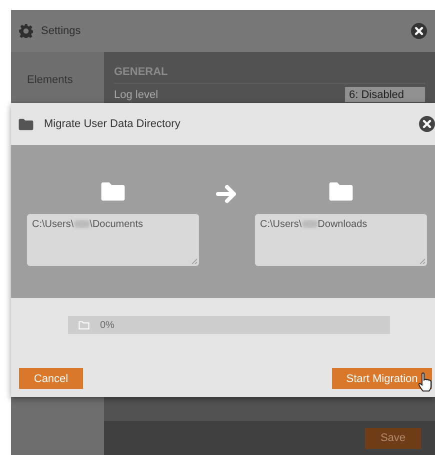 This screenshot has height=455, width=435. I want to click on window-title: Settings, so click(61, 31).